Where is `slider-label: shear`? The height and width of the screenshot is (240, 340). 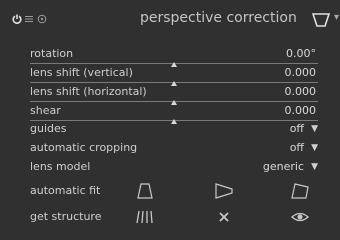
slider-label: shear is located at coordinates (45, 110).